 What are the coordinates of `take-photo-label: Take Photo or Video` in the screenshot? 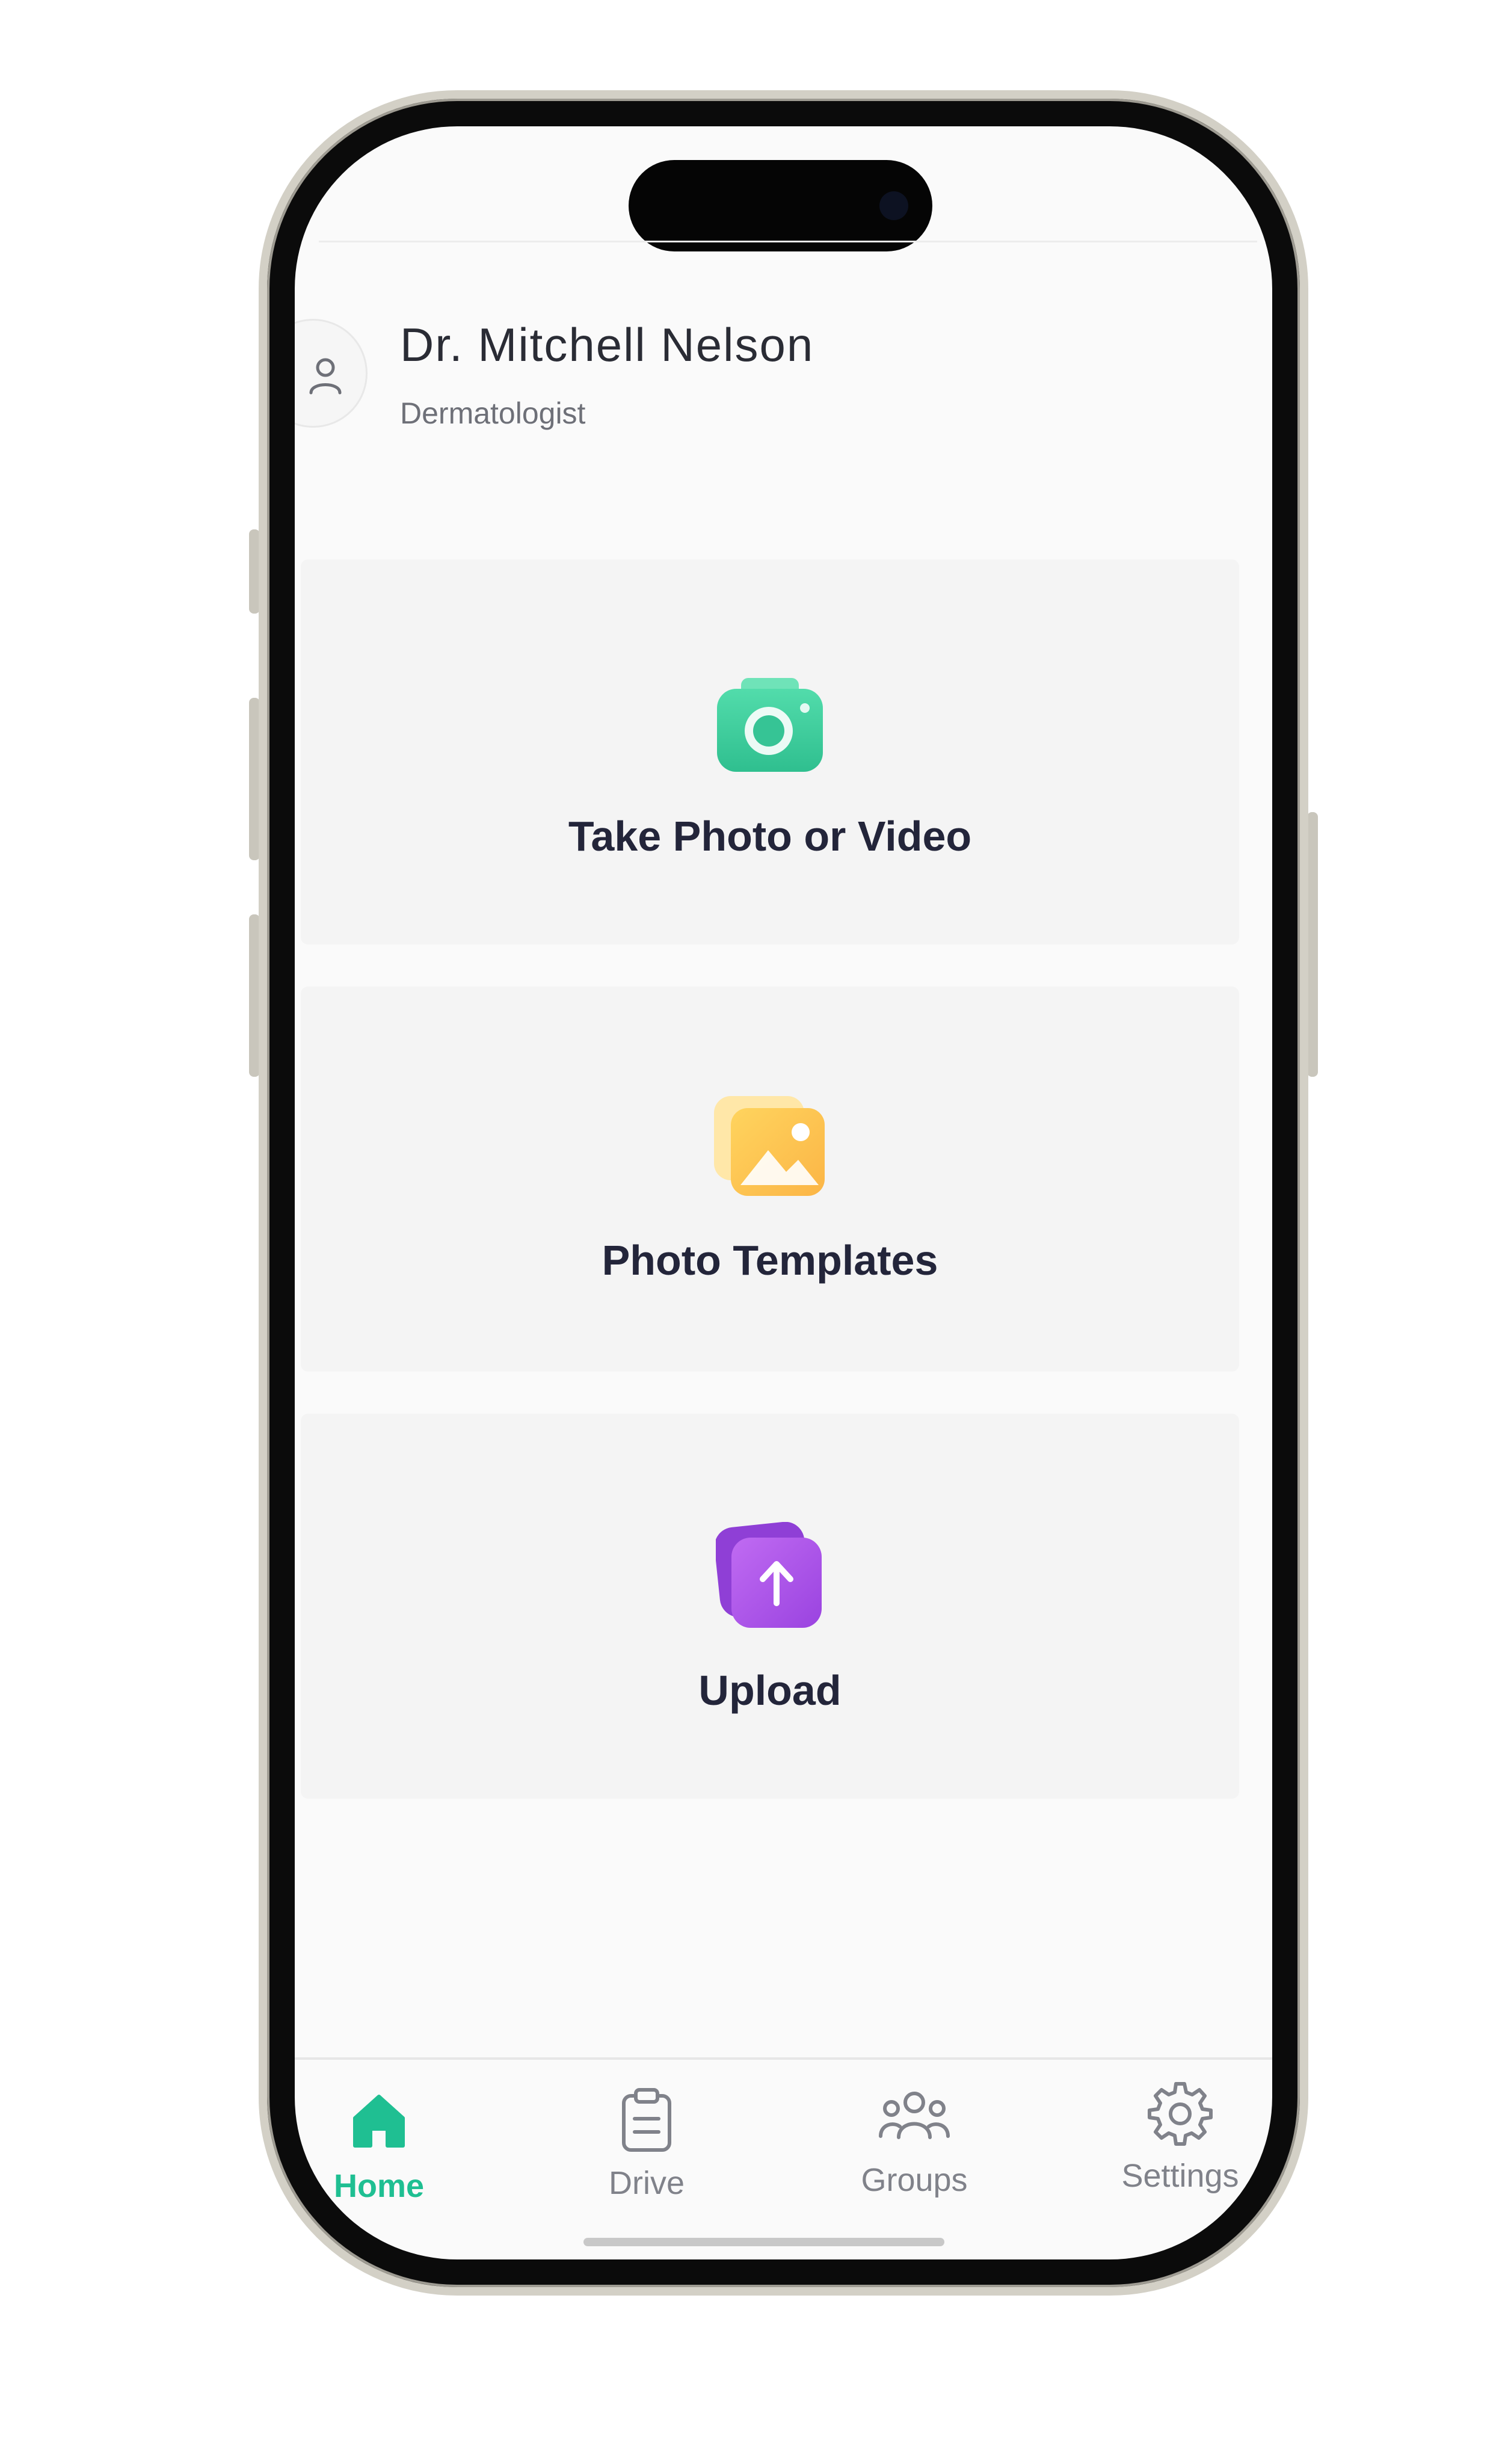 It's located at (770, 837).